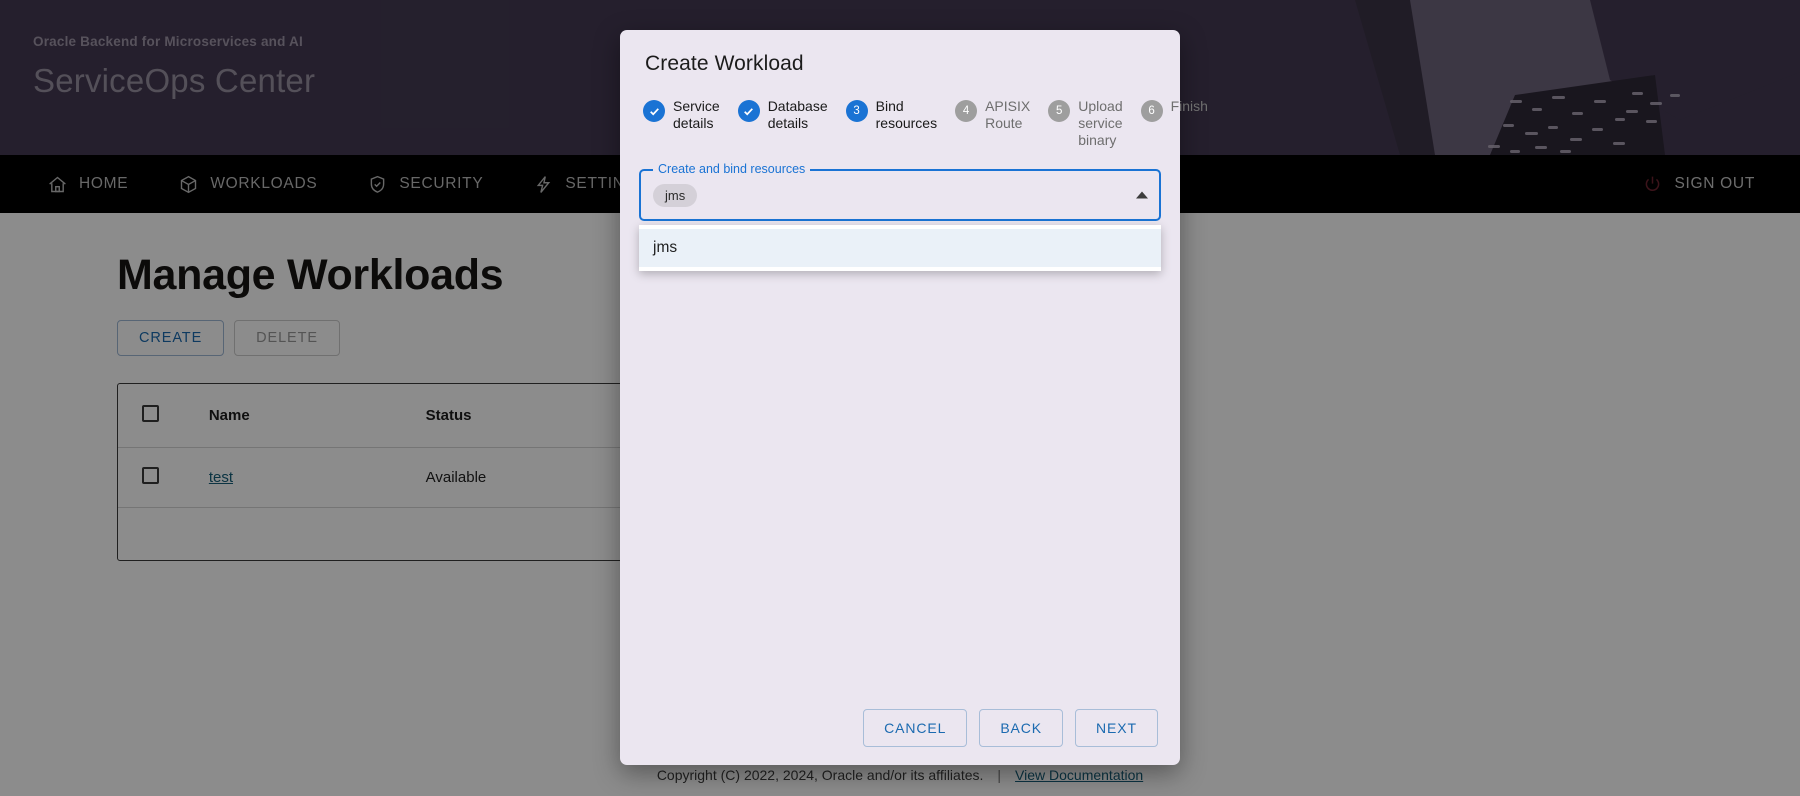 This screenshot has height=796, width=1800. Describe the element at coordinates (1008, 115) in the screenshot. I see `step-4-label: APISIX Route` at that location.